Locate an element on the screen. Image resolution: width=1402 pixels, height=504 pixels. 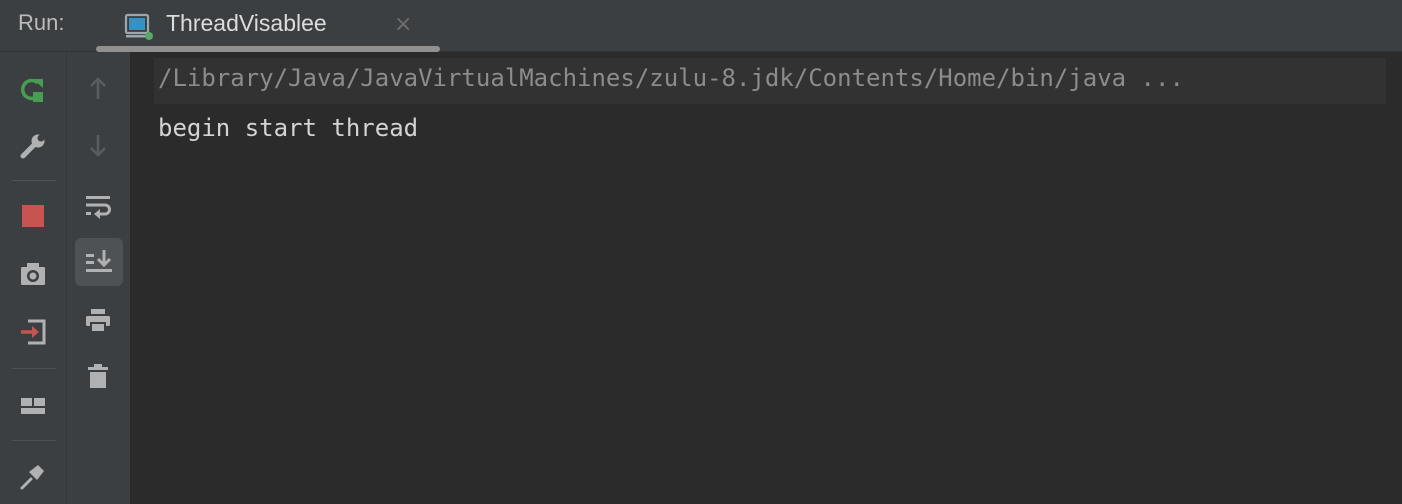
run-label: Run: is located at coordinates (41, 22).